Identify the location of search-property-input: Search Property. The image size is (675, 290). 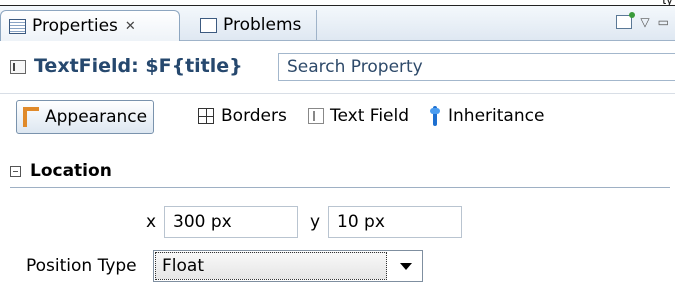
(476, 67).